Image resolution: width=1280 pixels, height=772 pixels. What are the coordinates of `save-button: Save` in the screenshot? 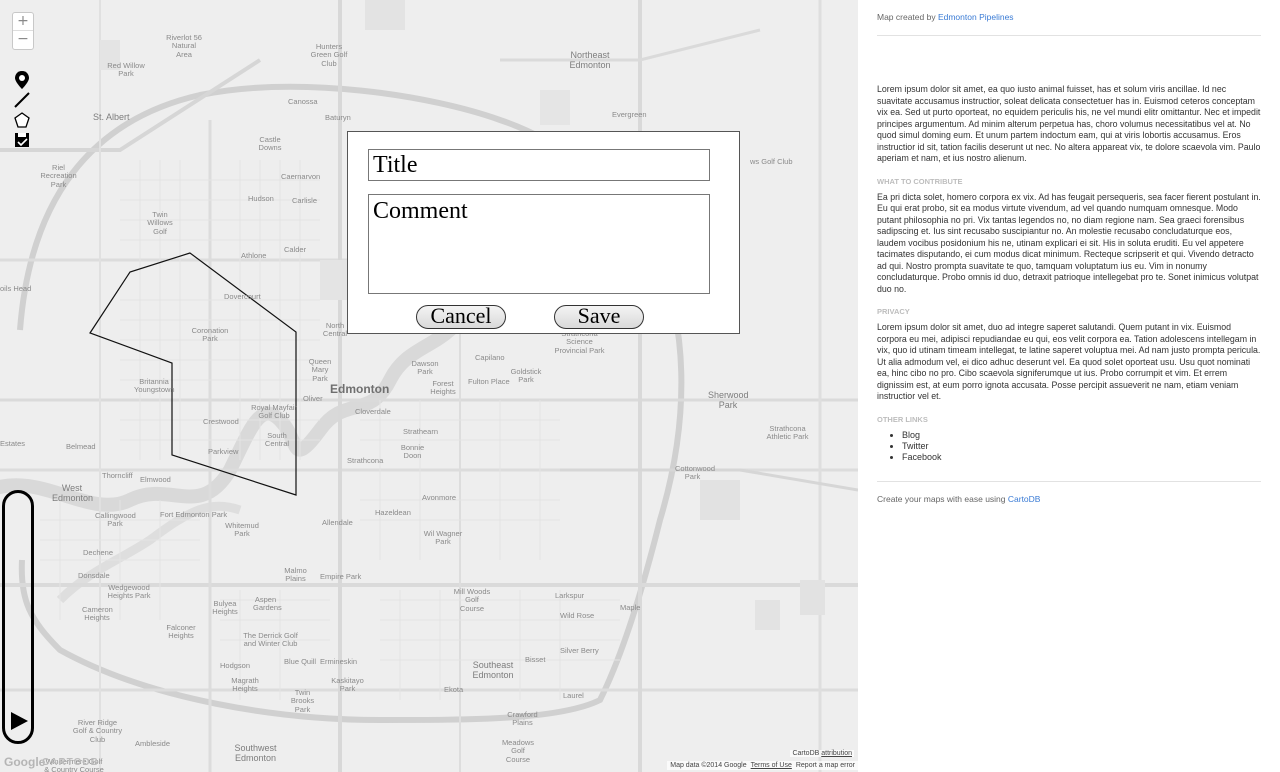 It's located at (599, 317).